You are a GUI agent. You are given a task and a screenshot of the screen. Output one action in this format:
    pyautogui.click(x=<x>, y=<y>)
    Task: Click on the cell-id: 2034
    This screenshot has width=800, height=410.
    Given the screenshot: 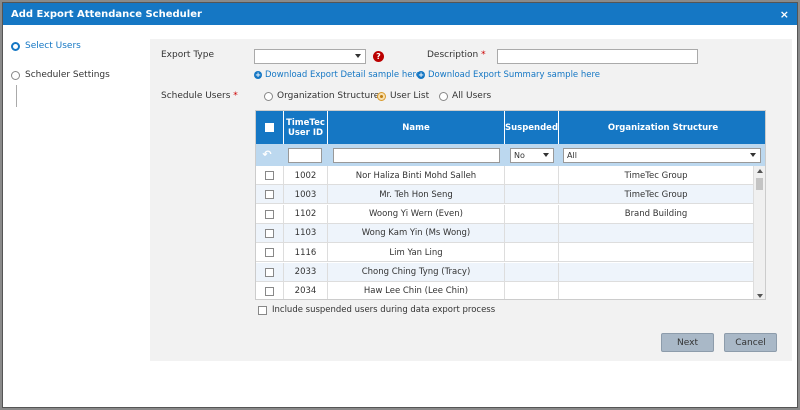 What is the action you would take?
    pyautogui.click(x=306, y=290)
    